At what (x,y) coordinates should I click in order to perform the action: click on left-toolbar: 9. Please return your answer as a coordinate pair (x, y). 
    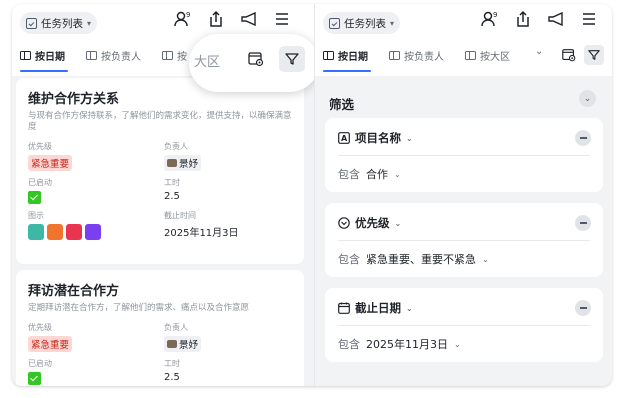
    Looking at the image, I should click on (231, 19).